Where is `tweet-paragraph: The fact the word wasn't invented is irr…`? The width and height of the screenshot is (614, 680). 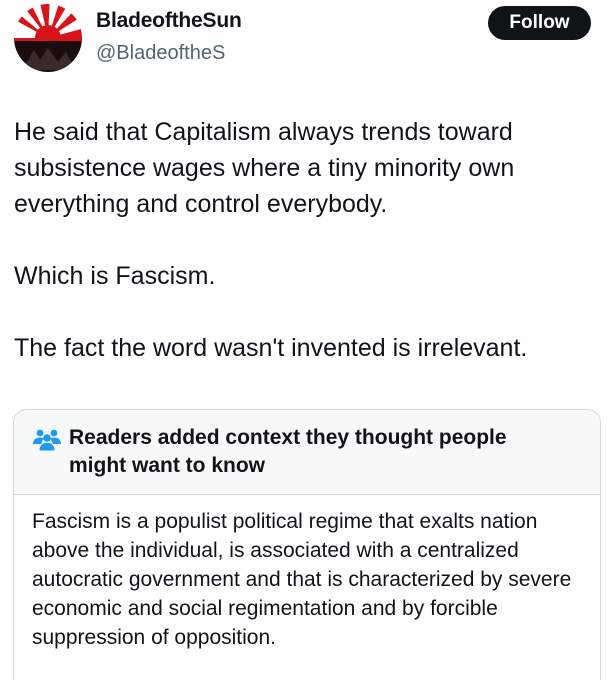 tweet-paragraph: The fact the word wasn't invented is irr… is located at coordinates (271, 348).